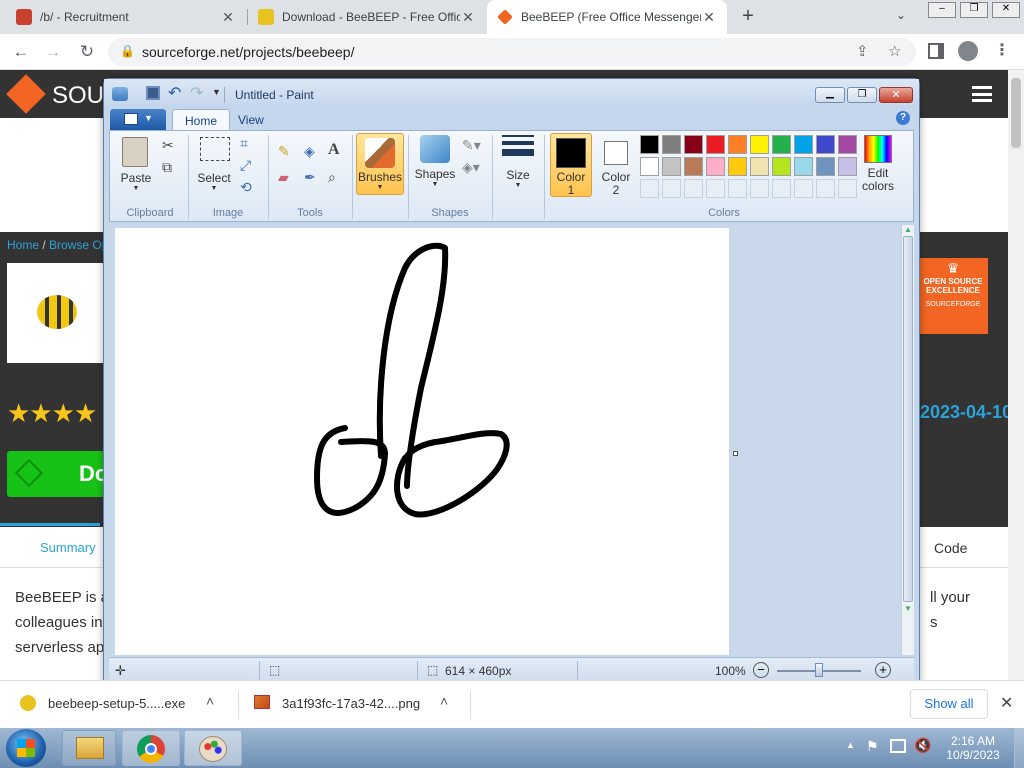  I want to click on address-bar: 🔒 sourceforge.net/projects/beebeep/ ⇪ ☆, so click(512, 52).